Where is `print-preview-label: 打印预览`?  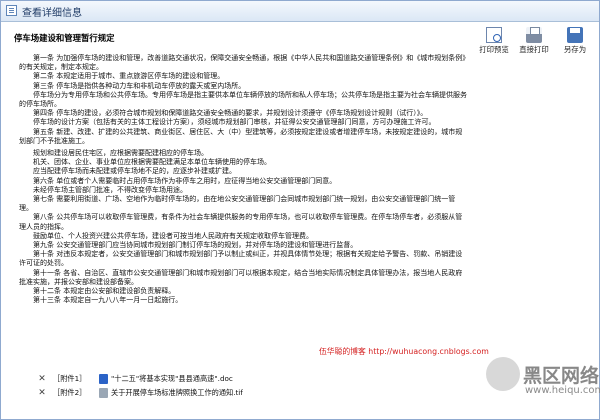
print-preview-label: 打印预览 is located at coordinates (494, 49).